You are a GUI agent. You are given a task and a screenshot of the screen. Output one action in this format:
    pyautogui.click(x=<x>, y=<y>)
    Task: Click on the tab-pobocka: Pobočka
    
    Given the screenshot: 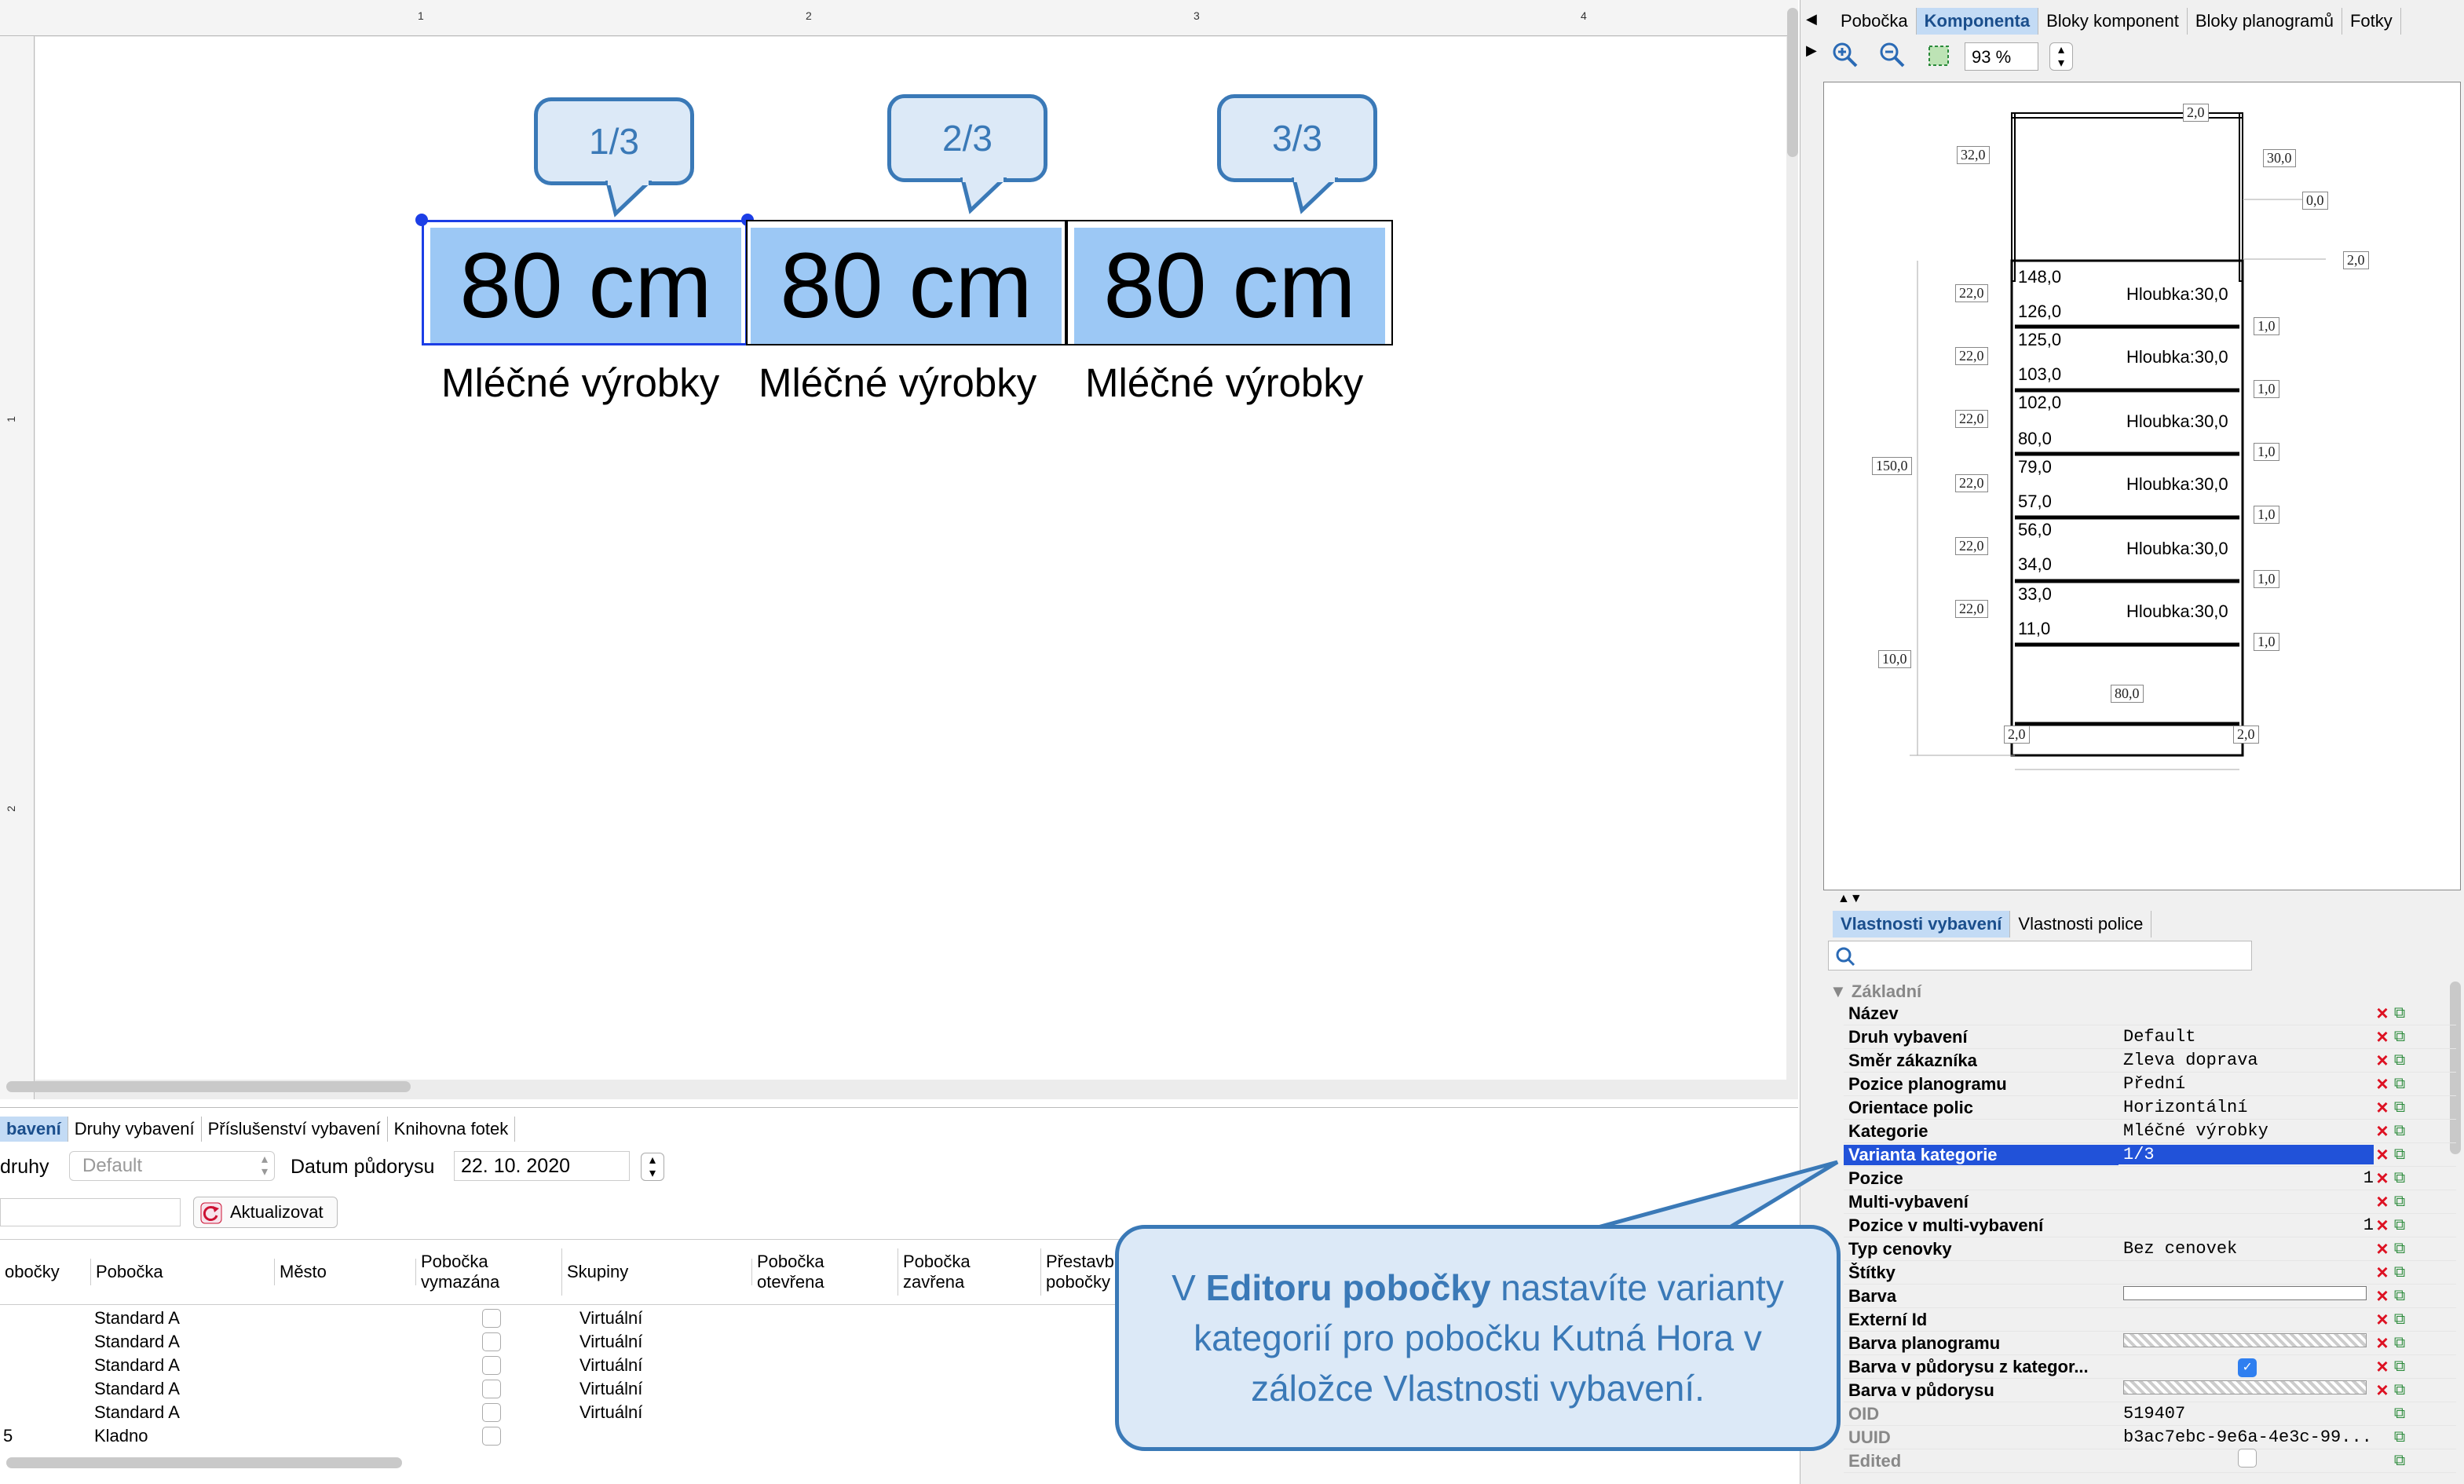 What is the action you would take?
    pyautogui.click(x=1875, y=22)
    